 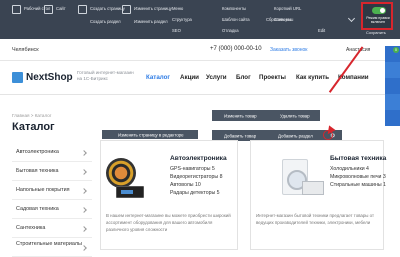 I want to click on edit-page-panel: Изменить страницу в редакторе, so click(x=150, y=134).